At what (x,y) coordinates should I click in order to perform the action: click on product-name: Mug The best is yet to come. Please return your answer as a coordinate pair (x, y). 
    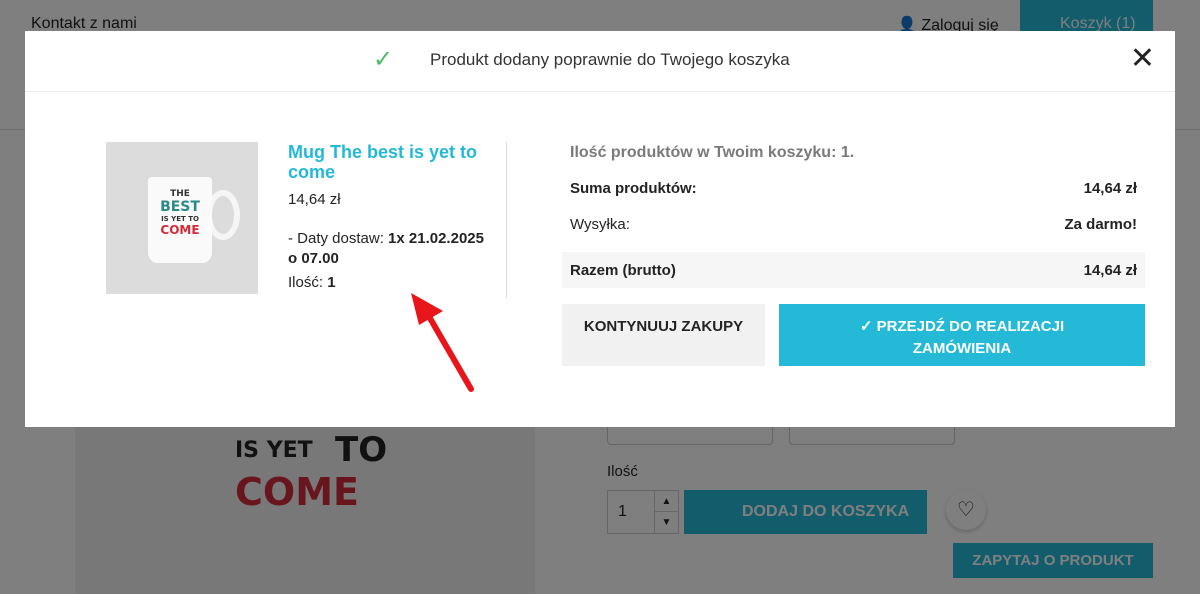
    Looking at the image, I should click on (395, 162).